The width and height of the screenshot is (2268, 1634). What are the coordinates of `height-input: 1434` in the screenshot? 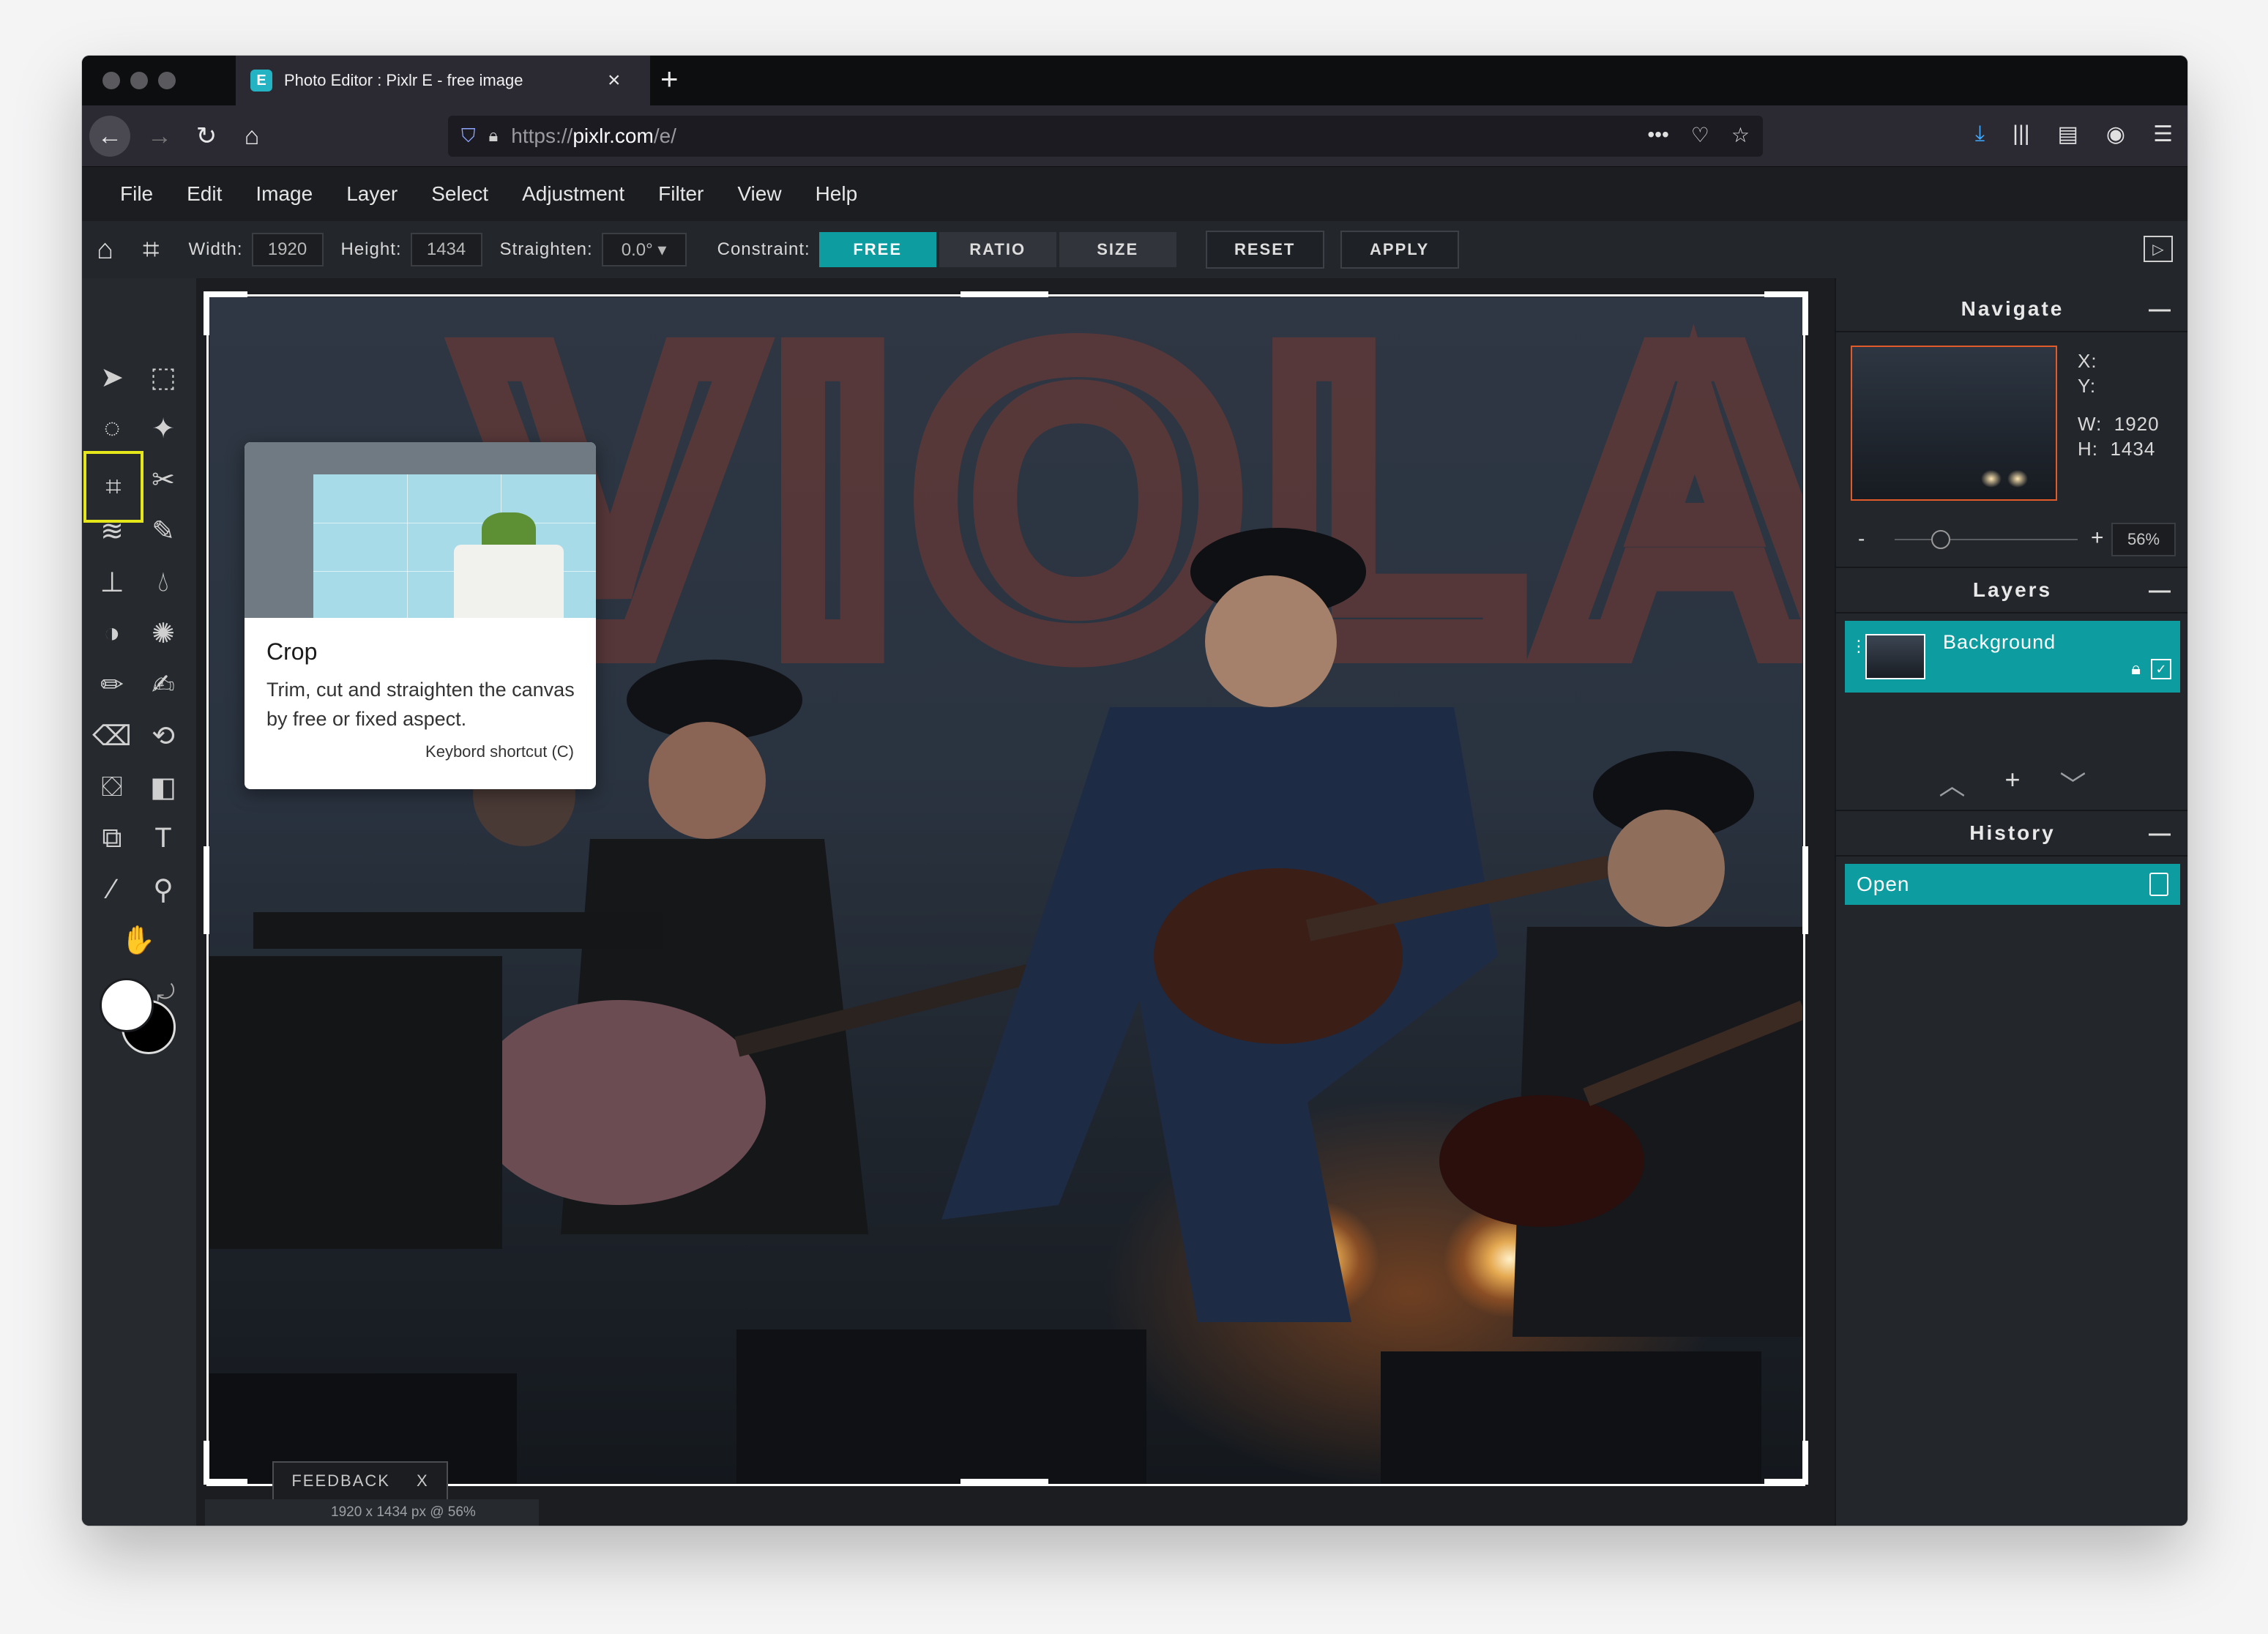 It's located at (446, 250).